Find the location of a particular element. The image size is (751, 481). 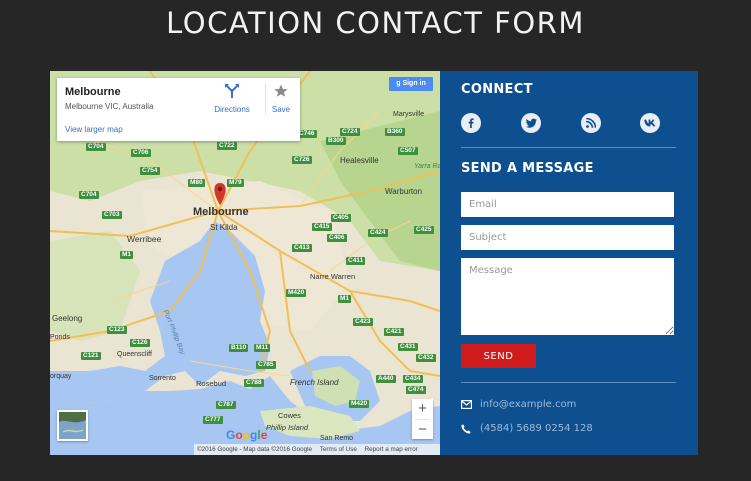

terms-of-use-link: Terms of Use is located at coordinates (338, 449).